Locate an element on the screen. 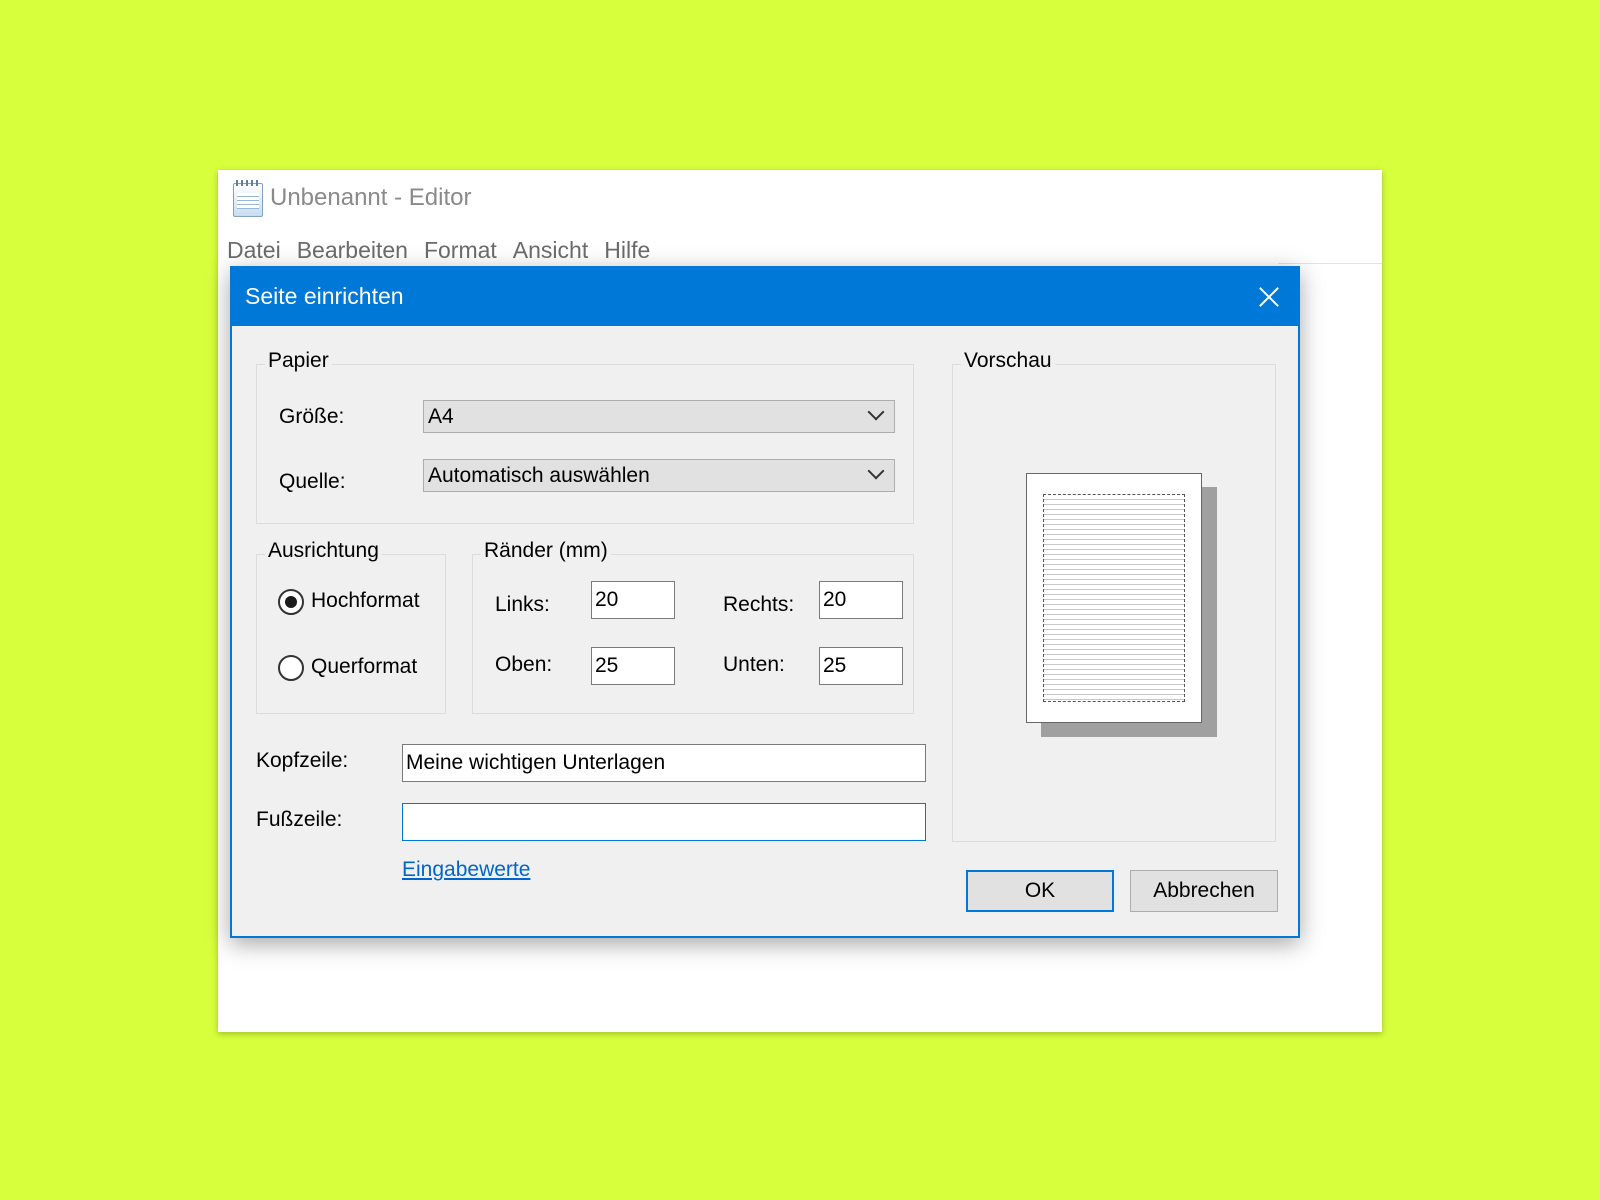  margin-left-input is located at coordinates (633, 600).